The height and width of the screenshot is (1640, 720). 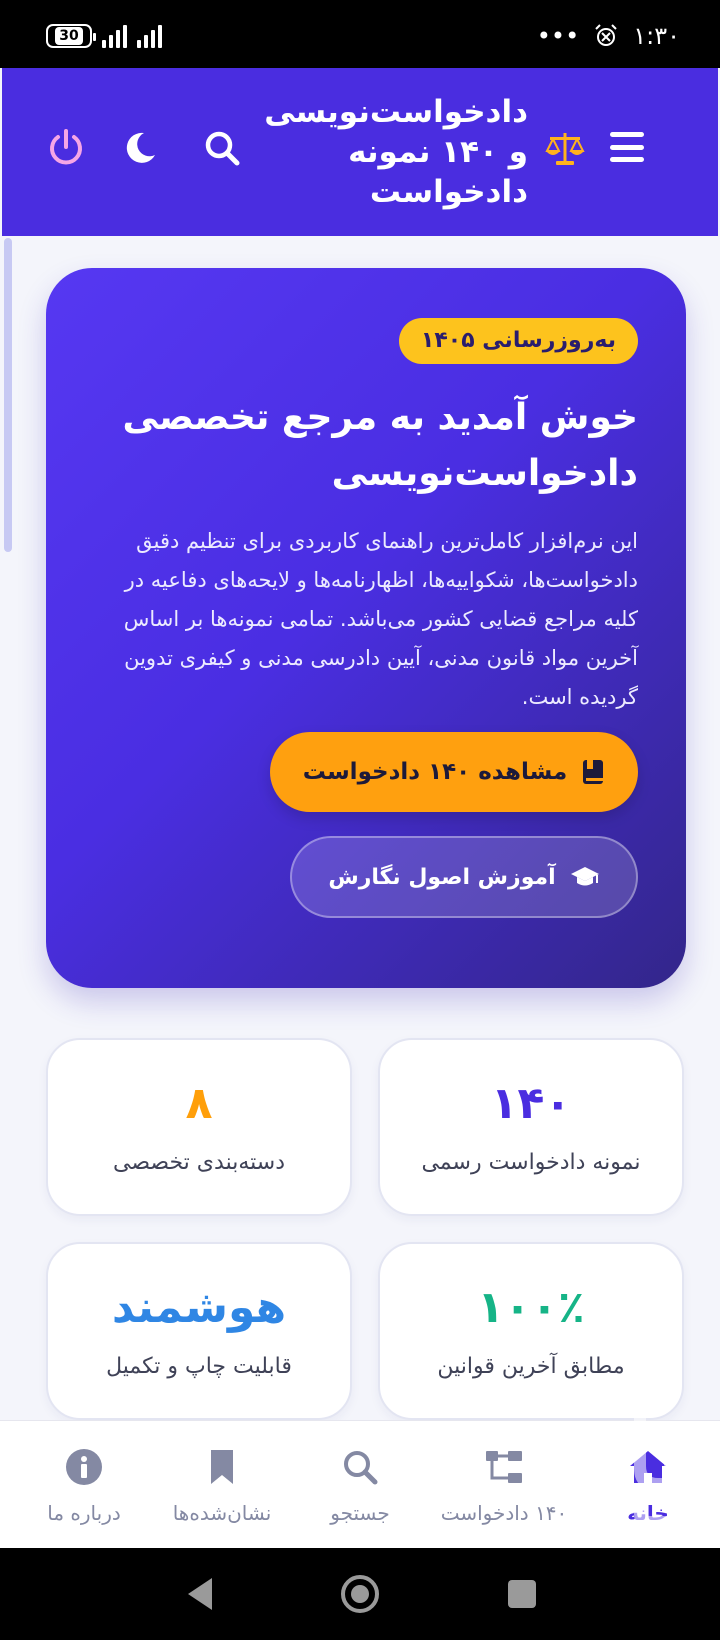 What do you see at coordinates (531, 1162) in the screenshot?
I see `stat-label: نمونه دادخواست رسمی` at bounding box center [531, 1162].